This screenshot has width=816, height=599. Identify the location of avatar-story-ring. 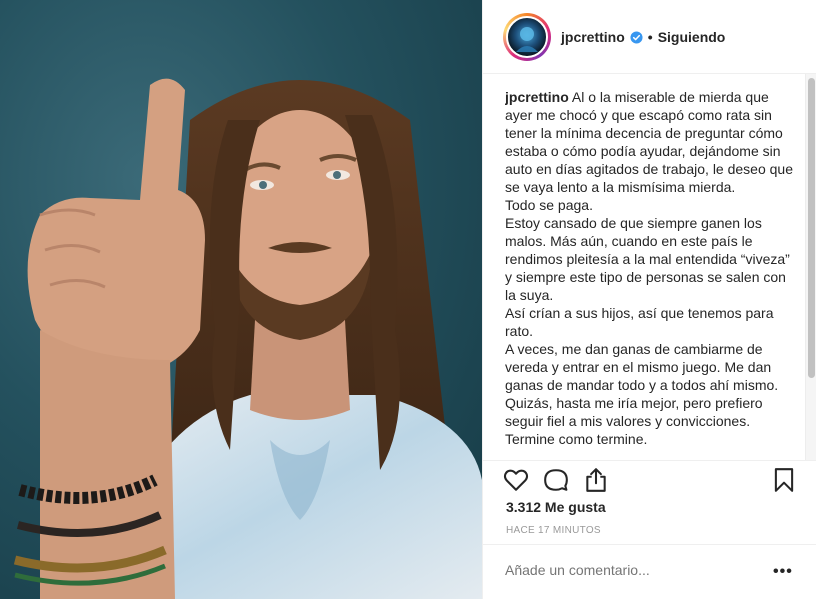
(527, 37).